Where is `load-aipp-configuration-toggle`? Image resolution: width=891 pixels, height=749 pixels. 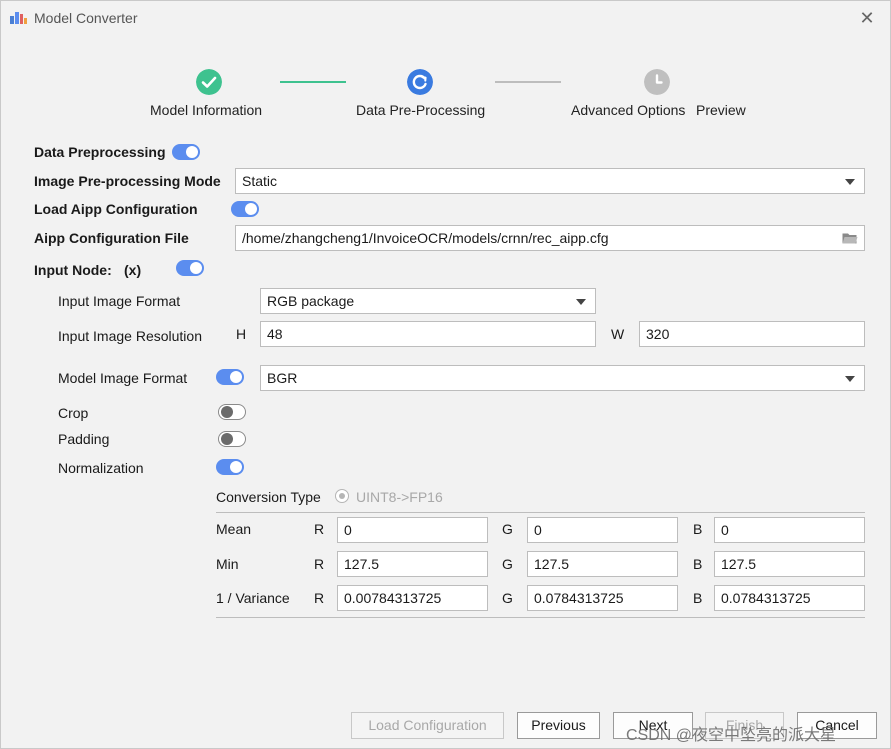
load-aipp-configuration-toggle is located at coordinates (245, 209).